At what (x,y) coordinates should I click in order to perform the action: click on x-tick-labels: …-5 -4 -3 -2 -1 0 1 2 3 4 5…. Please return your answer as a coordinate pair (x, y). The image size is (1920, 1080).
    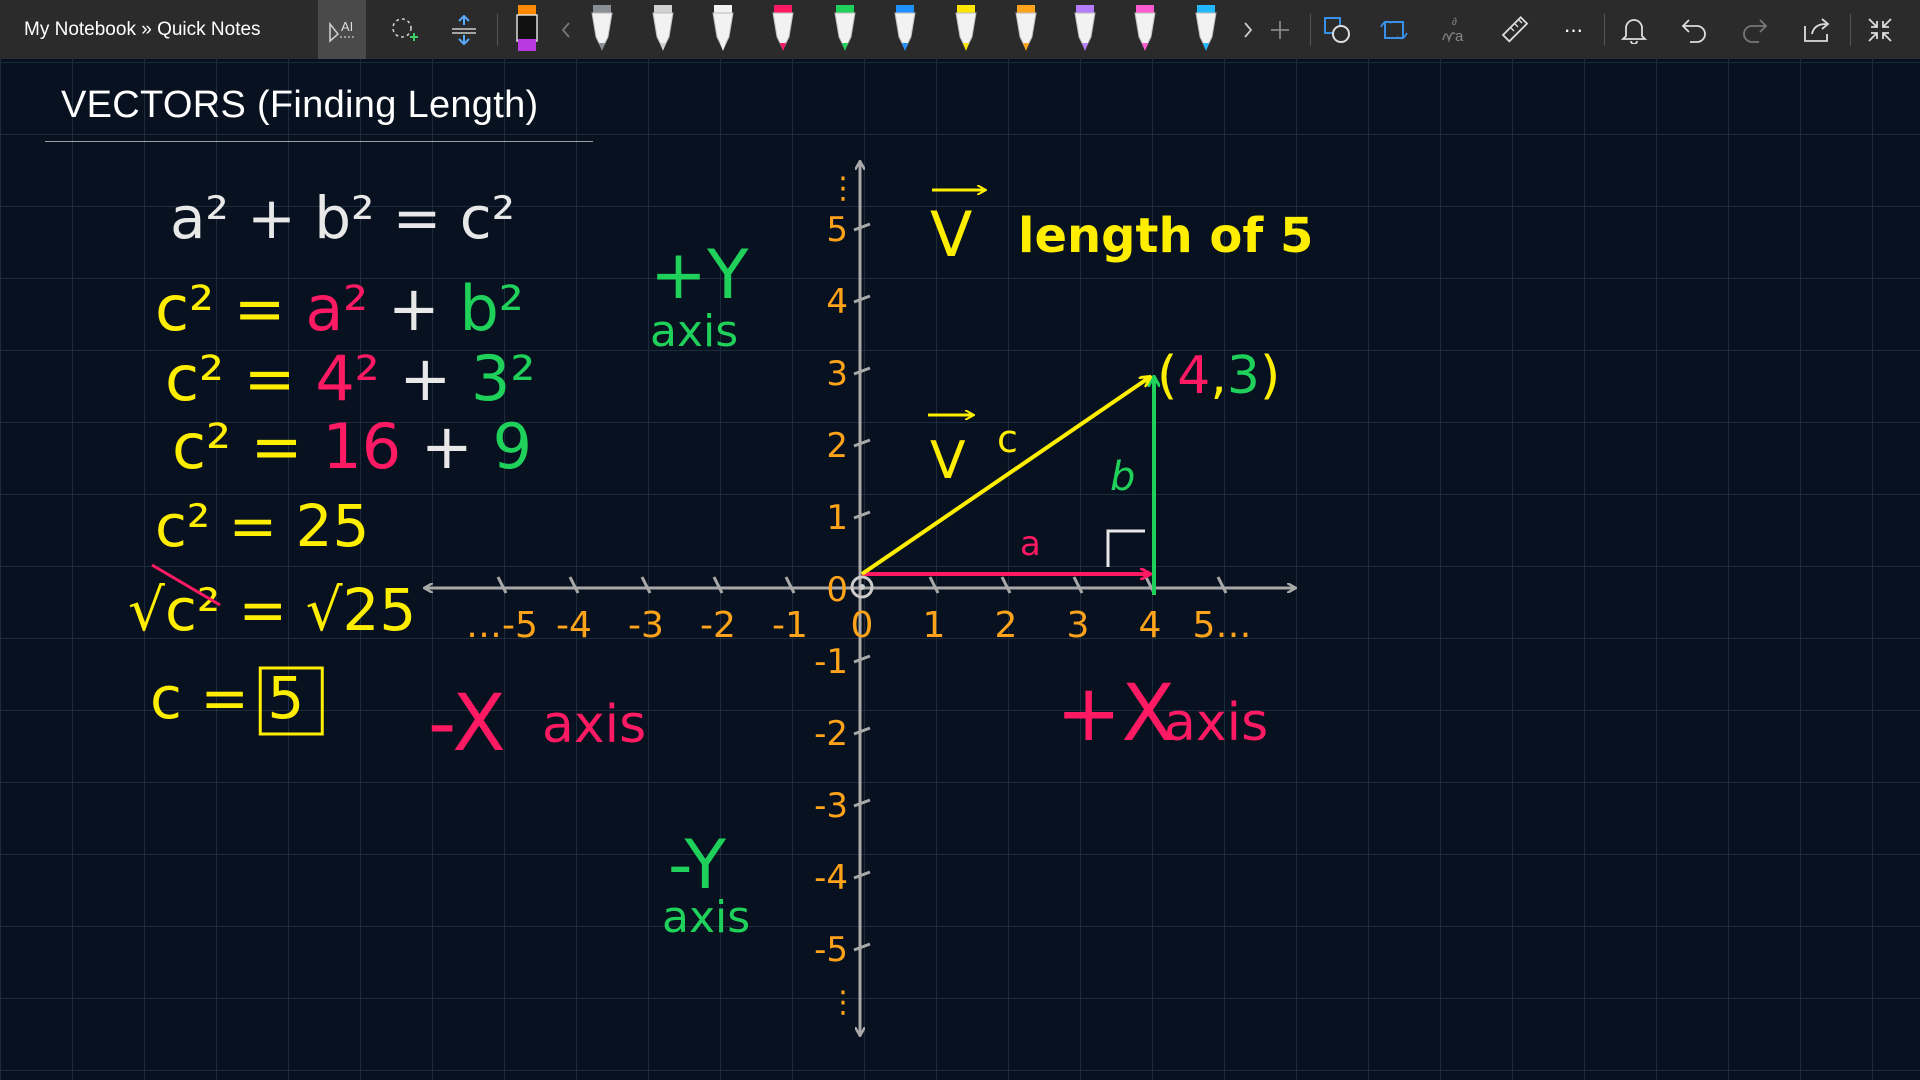
    Looking at the image, I should click on (858, 625).